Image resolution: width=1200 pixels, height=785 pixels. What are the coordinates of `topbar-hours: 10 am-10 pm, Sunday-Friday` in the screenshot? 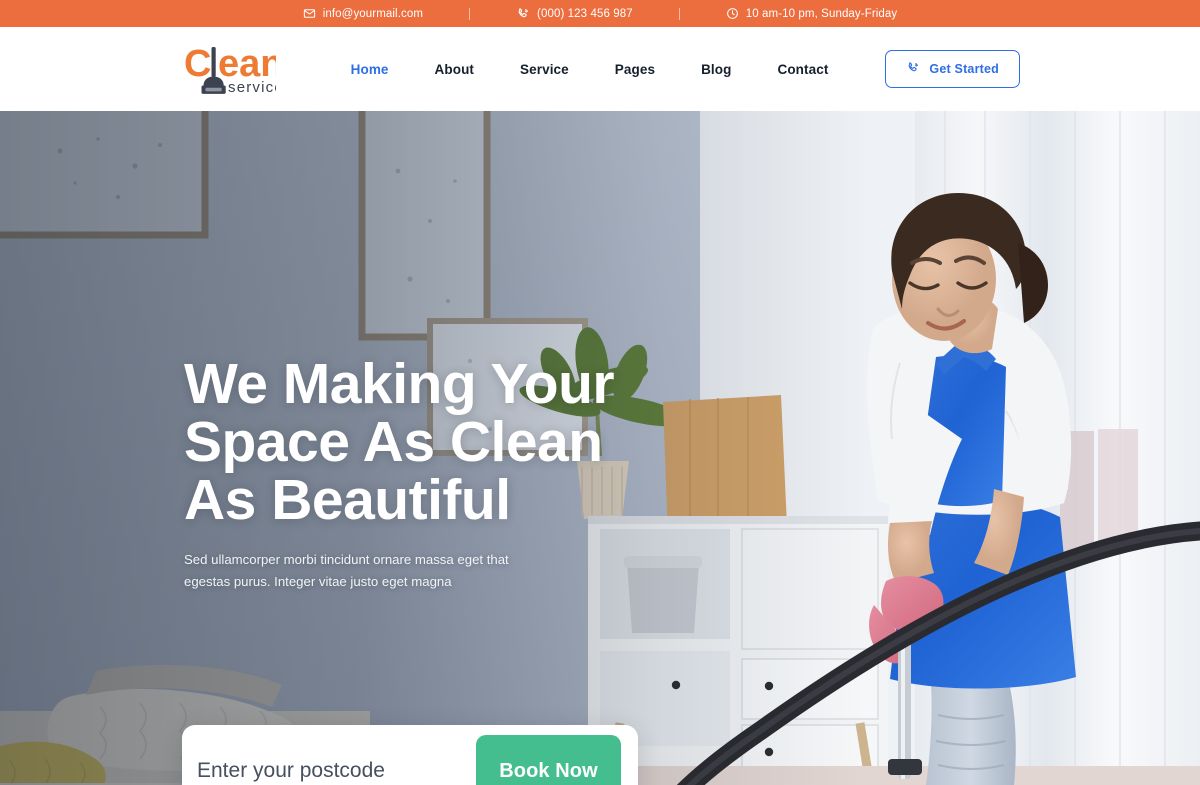 It's located at (812, 13).